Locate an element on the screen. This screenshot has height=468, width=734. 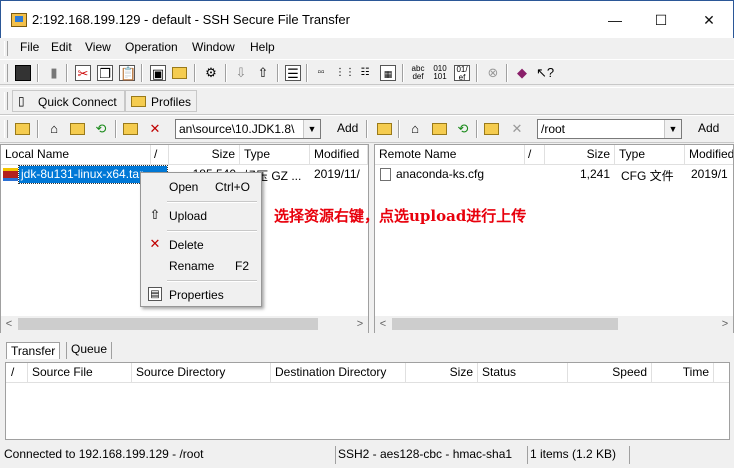
context-open-item: Open Ctrl+O is located at coordinates (201, 187).